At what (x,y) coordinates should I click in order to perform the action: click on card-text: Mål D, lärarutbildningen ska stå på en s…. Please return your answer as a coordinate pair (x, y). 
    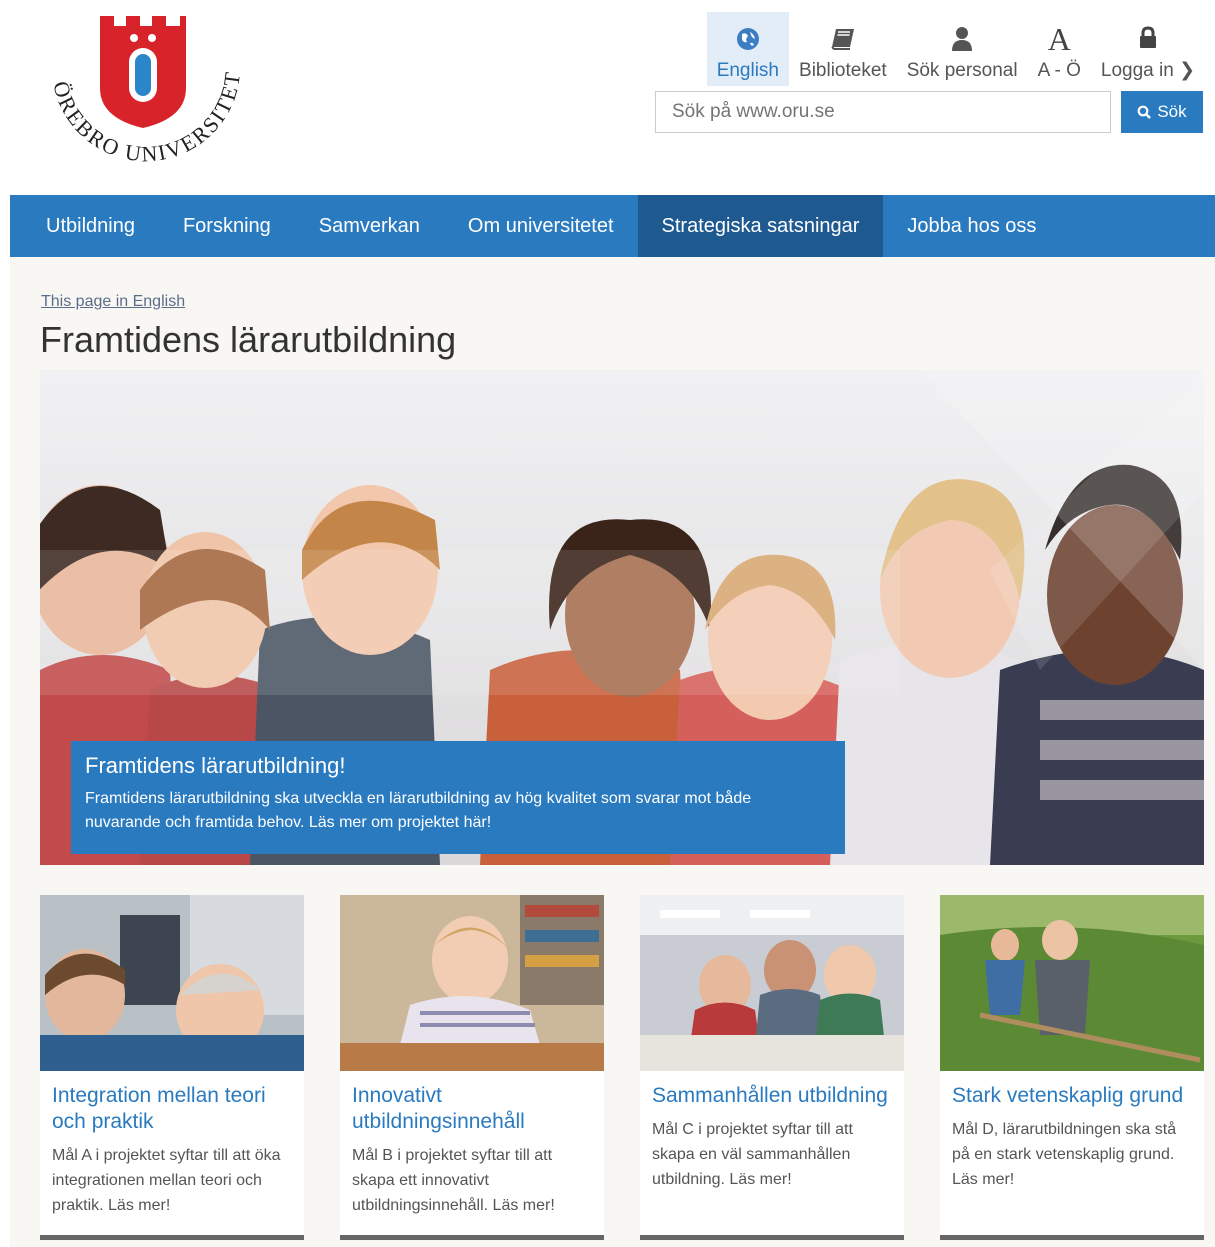
    Looking at the image, I should click on (1064, 1154).